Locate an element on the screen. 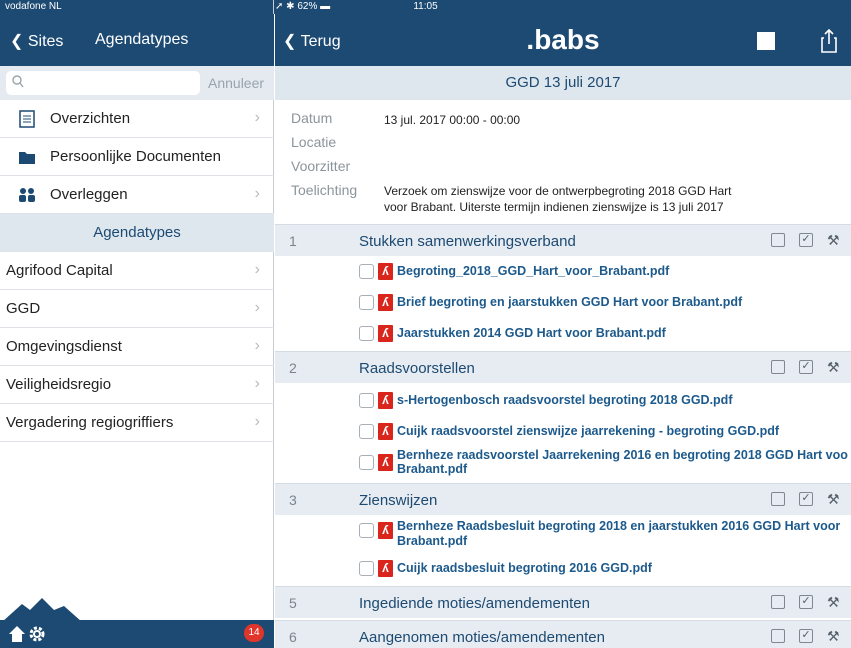 The image size is (851, 648). agenda-item-header: 5 Ingediende moties/amendementen ✓ ⚒ is located at coordinates (563, 602).